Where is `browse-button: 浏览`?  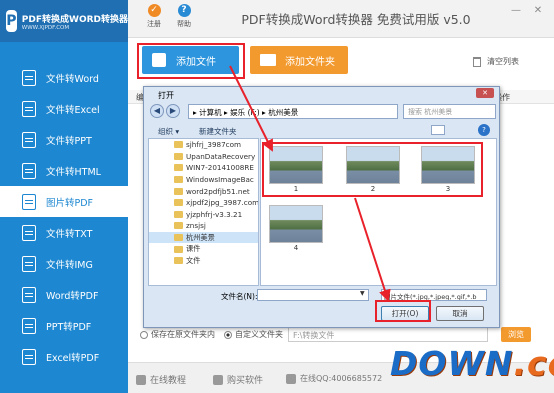
browse-button: 浏览 is located at coordinates (516, 334).